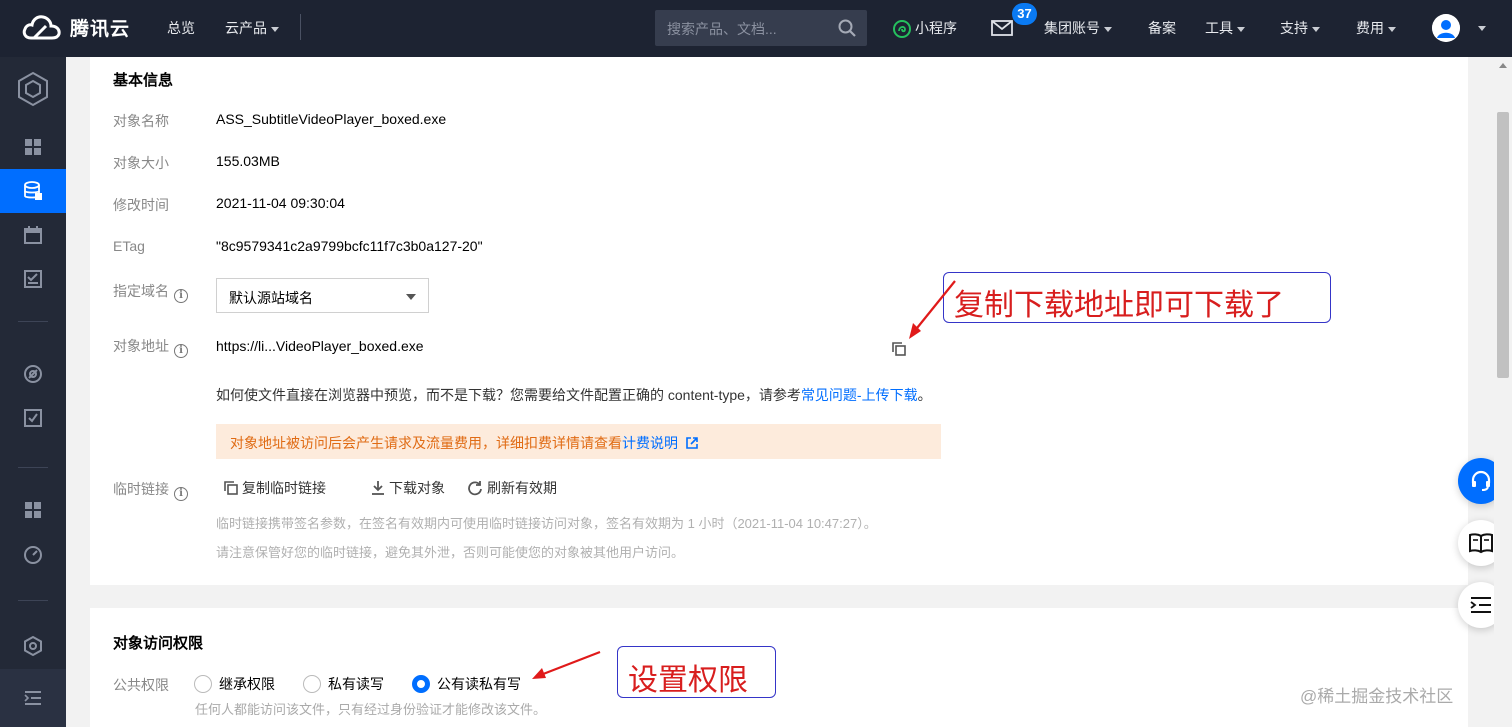 Image resolution: width=1512 pixels, height=727 pixels. What do you see at coordinates (1377, 696) in the screenshot?
I see `watermark: @稀土掘金技术社区` at bounding box center [1377, 696].